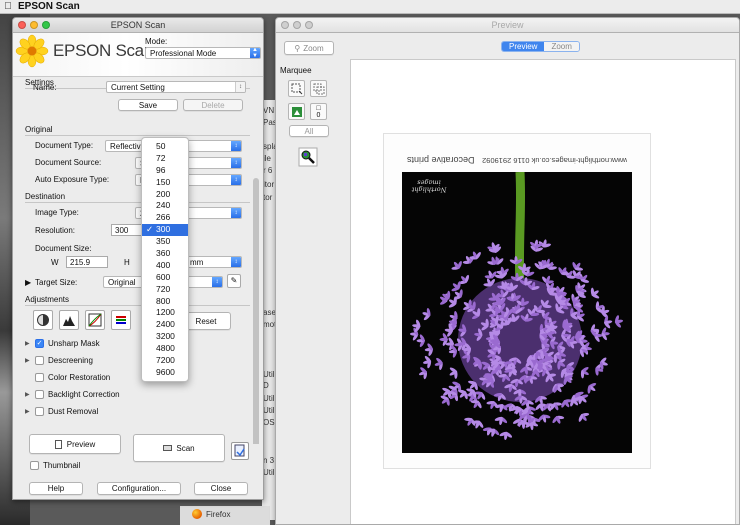 This screenshot has height=525, width=740. What do you see at coordinates (561, 46) in the screenshot?
I see `tab-zoom: Zoom` at bounding box center [561, 46].